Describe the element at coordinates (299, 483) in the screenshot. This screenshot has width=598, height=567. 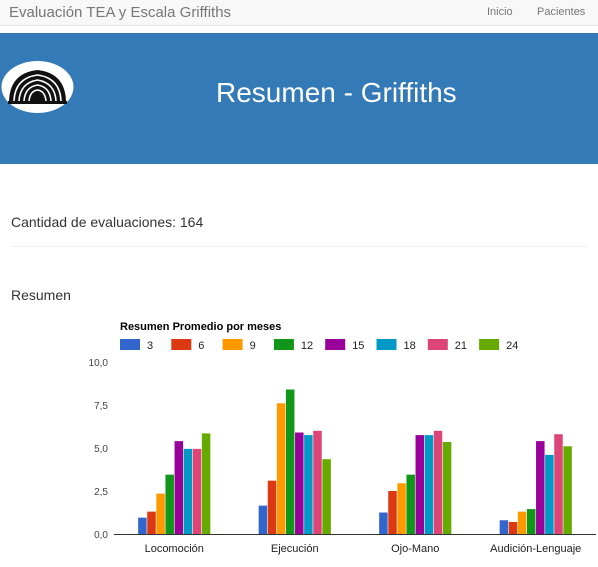
I see `bar-15-Ejecución` at that location.